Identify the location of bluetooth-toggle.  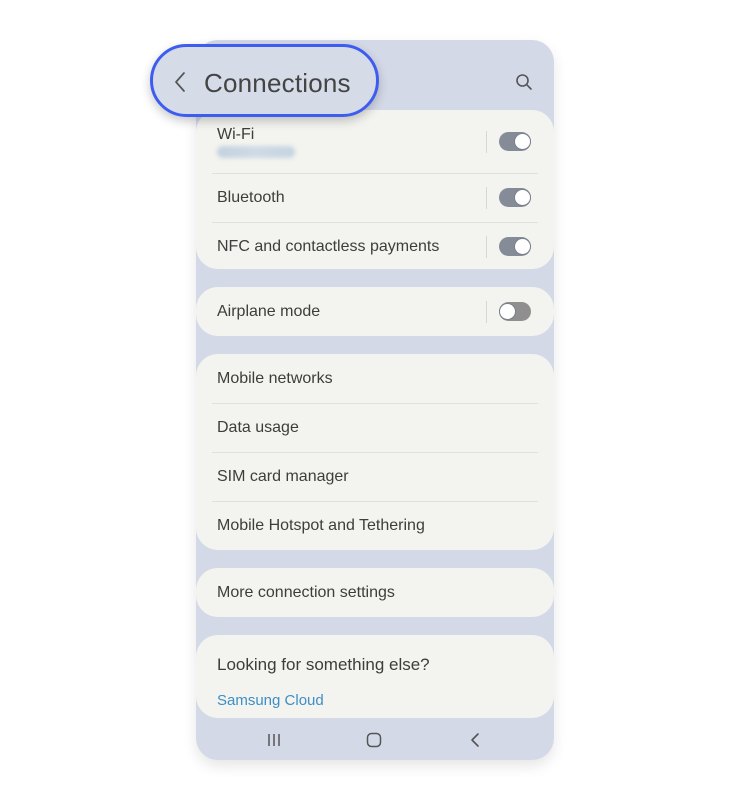
(515, 197).